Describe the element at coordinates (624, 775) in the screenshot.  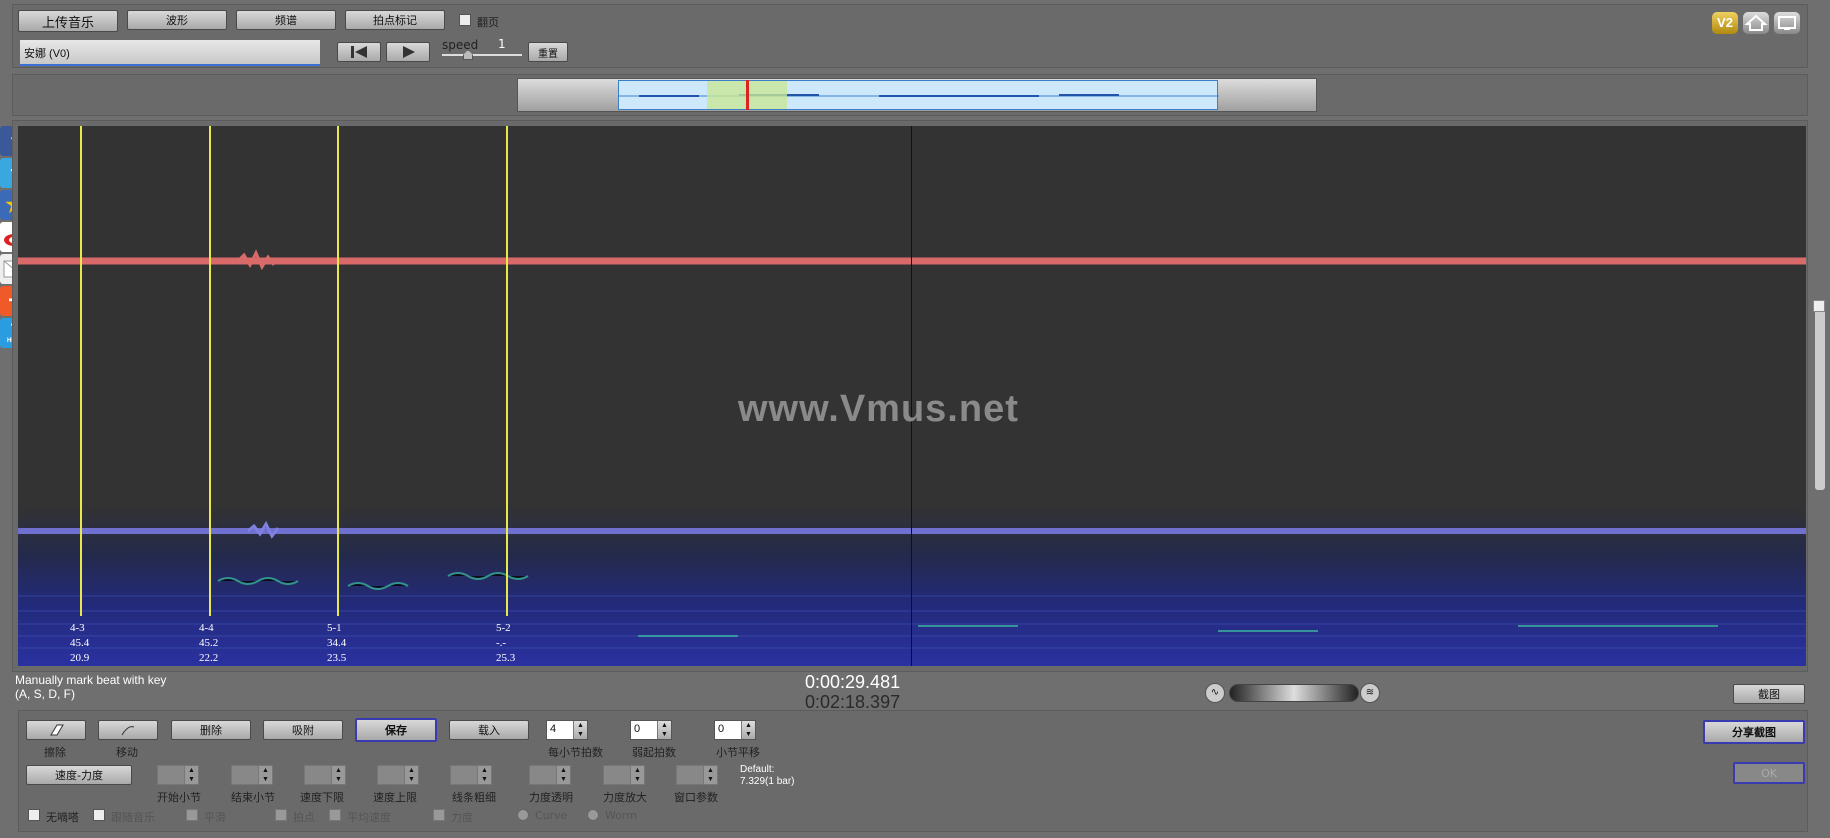
I see `dyn-zoom-stepper: ▲ ▼` at that location.